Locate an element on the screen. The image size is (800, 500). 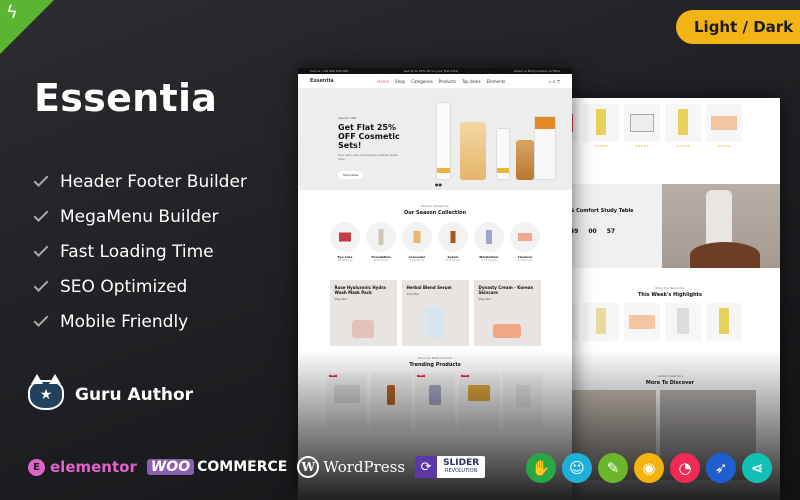
speedometer-icon: ◔ is located at coordinates (685, 468).